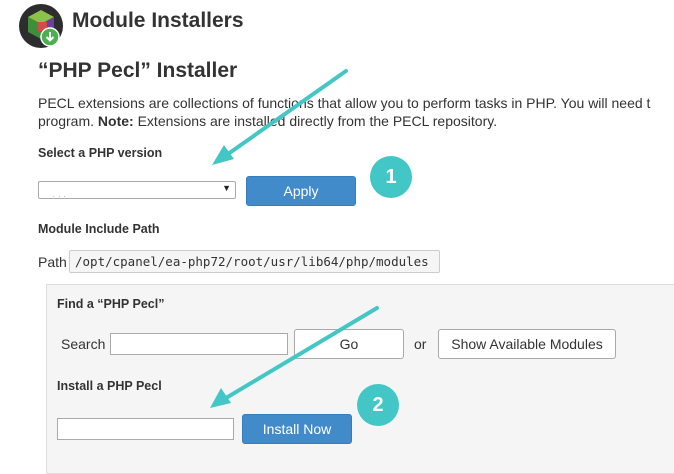 This screenshot has width=674, height=474. Describe the element at coordinates (145, 429) in the screenshot. I see `install-module-input` at that location.